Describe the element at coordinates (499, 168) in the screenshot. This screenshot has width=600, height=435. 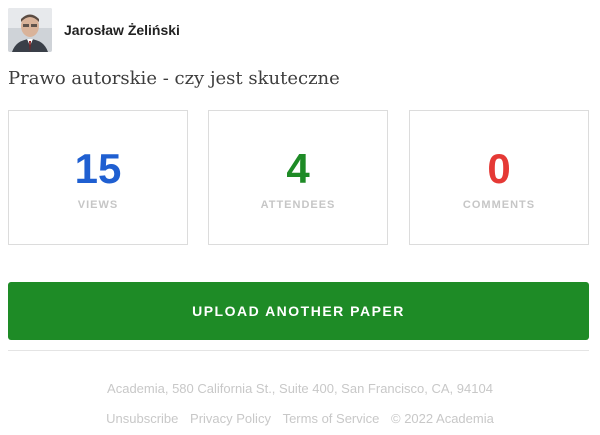
I see `comments-count: 0` at that location.